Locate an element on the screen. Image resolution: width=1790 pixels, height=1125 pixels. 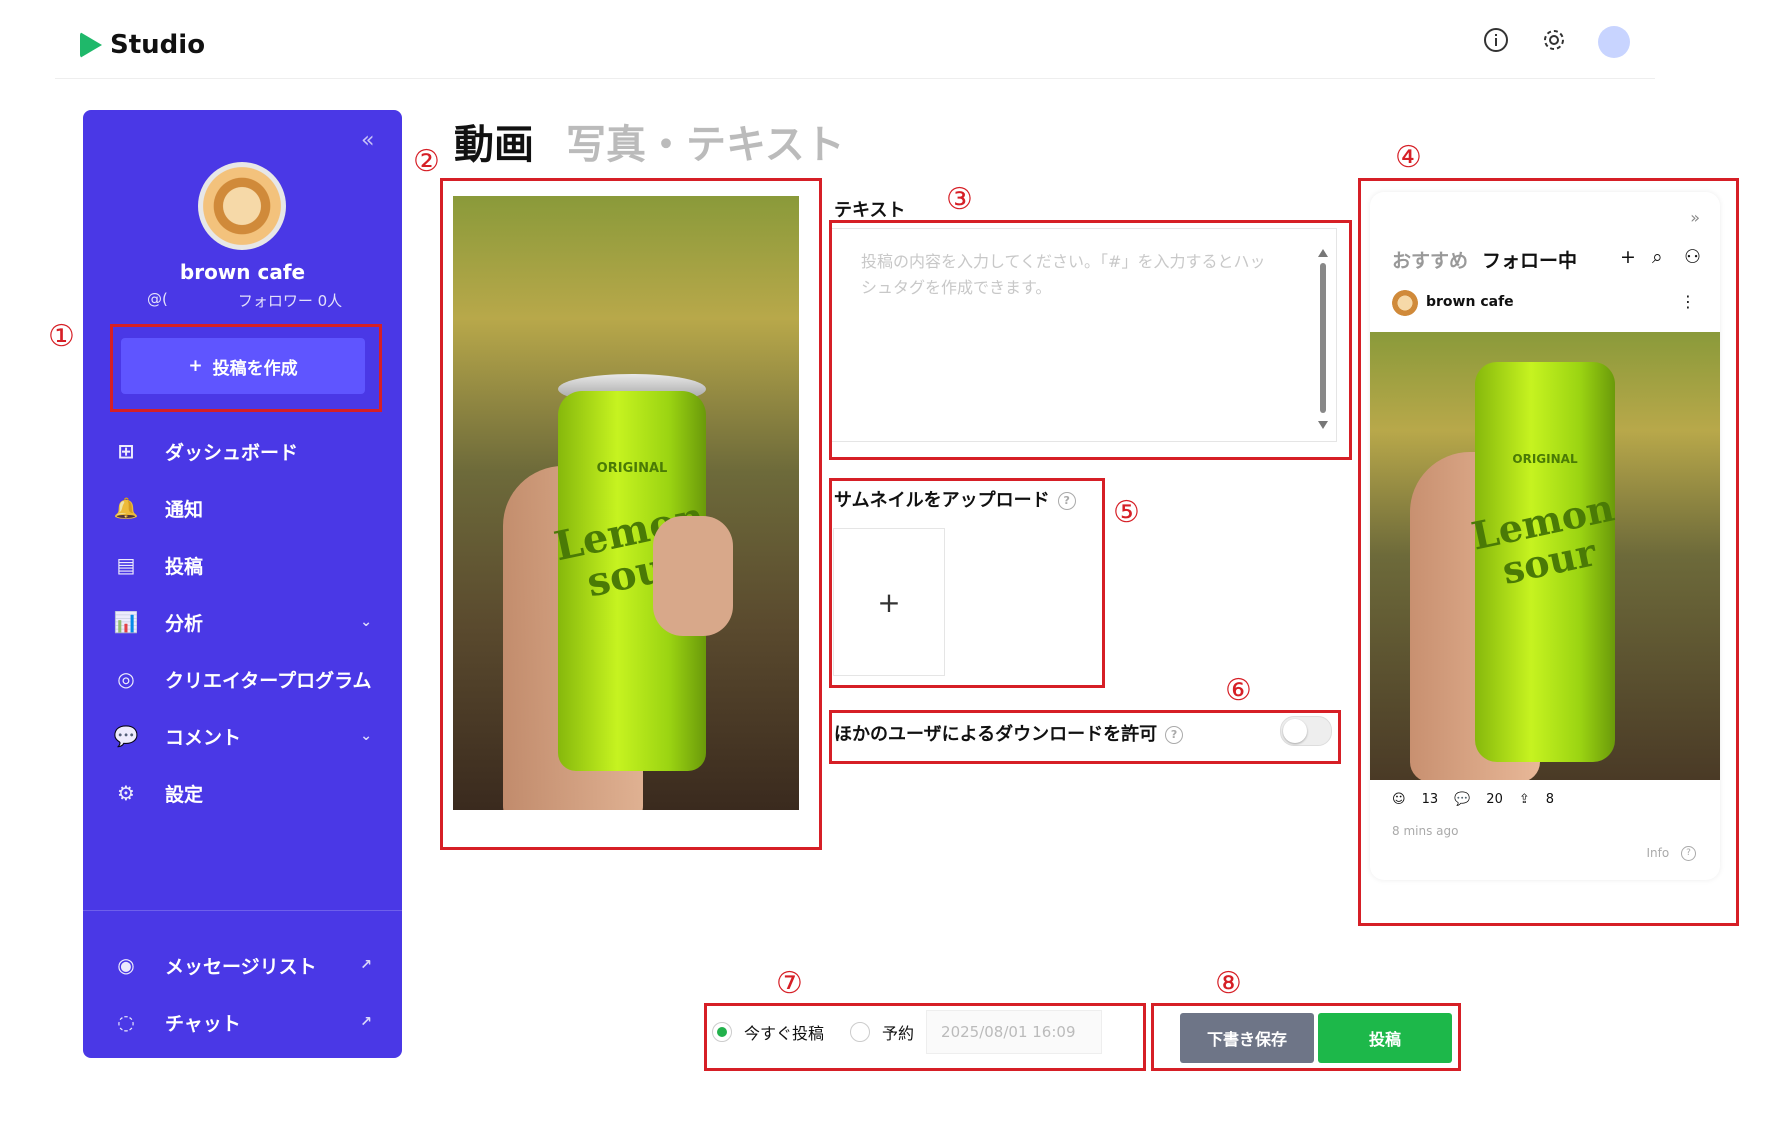
sidebar-item-label: 投稿 is located at coordinates (184, 566).